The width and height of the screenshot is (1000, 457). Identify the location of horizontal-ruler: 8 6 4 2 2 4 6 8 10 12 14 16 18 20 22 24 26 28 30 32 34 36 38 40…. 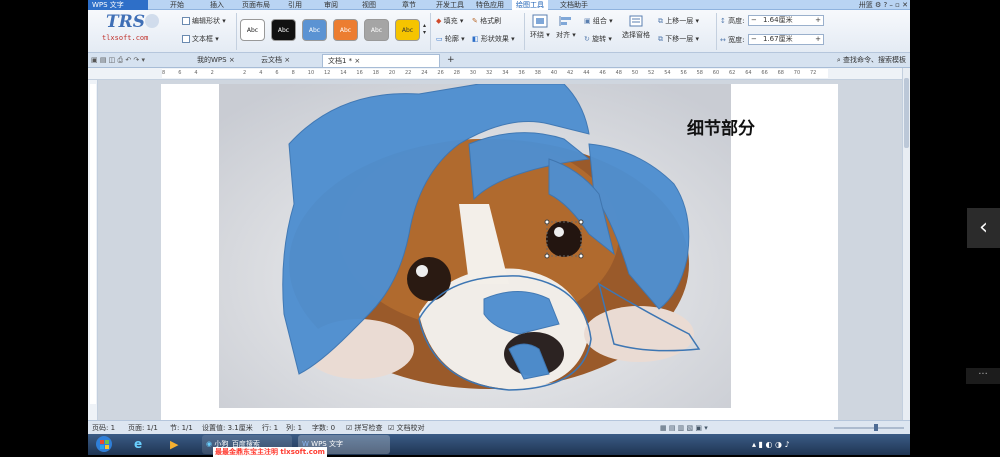
(499, 74).